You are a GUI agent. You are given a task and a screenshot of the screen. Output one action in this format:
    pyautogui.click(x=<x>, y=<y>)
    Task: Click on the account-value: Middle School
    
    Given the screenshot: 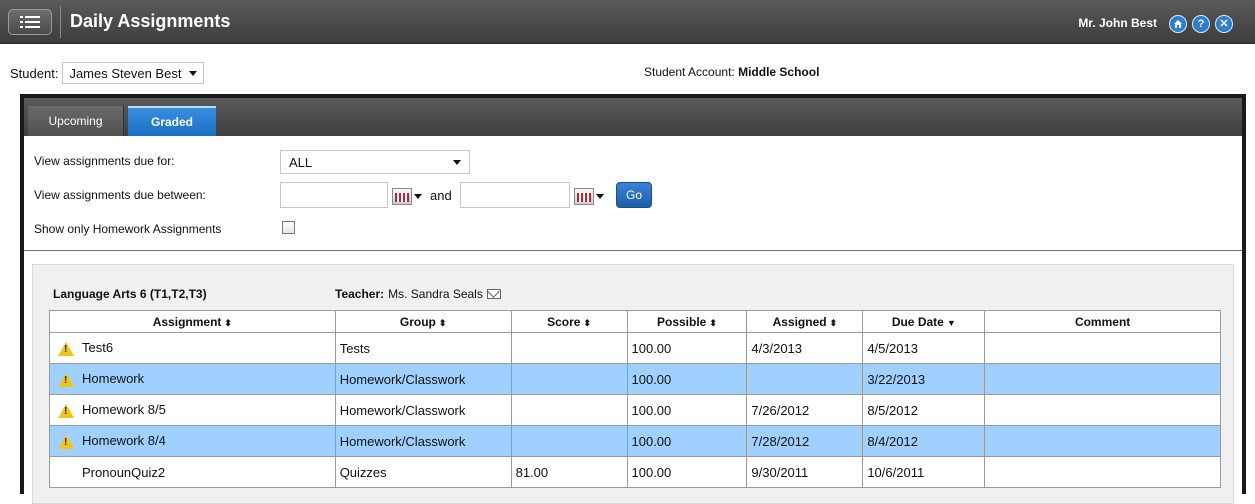 What is the action you would take?
    pyautogui.click(x=779, y=72)
    